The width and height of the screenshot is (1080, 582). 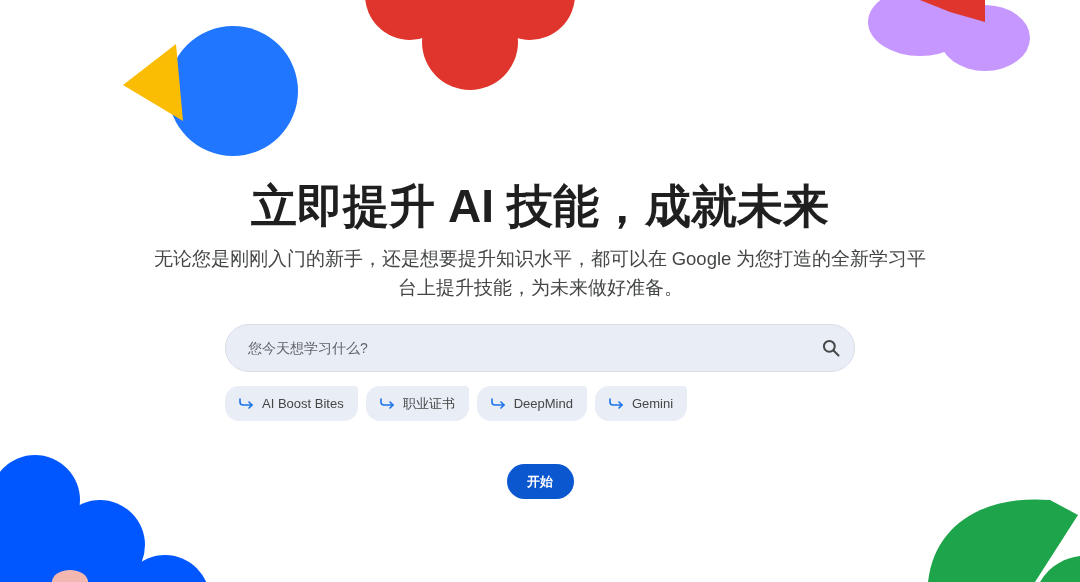 I want to click on subtitle-text: 无论您是刚刚入门的新手，还是想要提升知识水平，都可以在 Google 为您打造的全新学习平台上提升技能，为未来做好准备。, so click(x=540, y=273).